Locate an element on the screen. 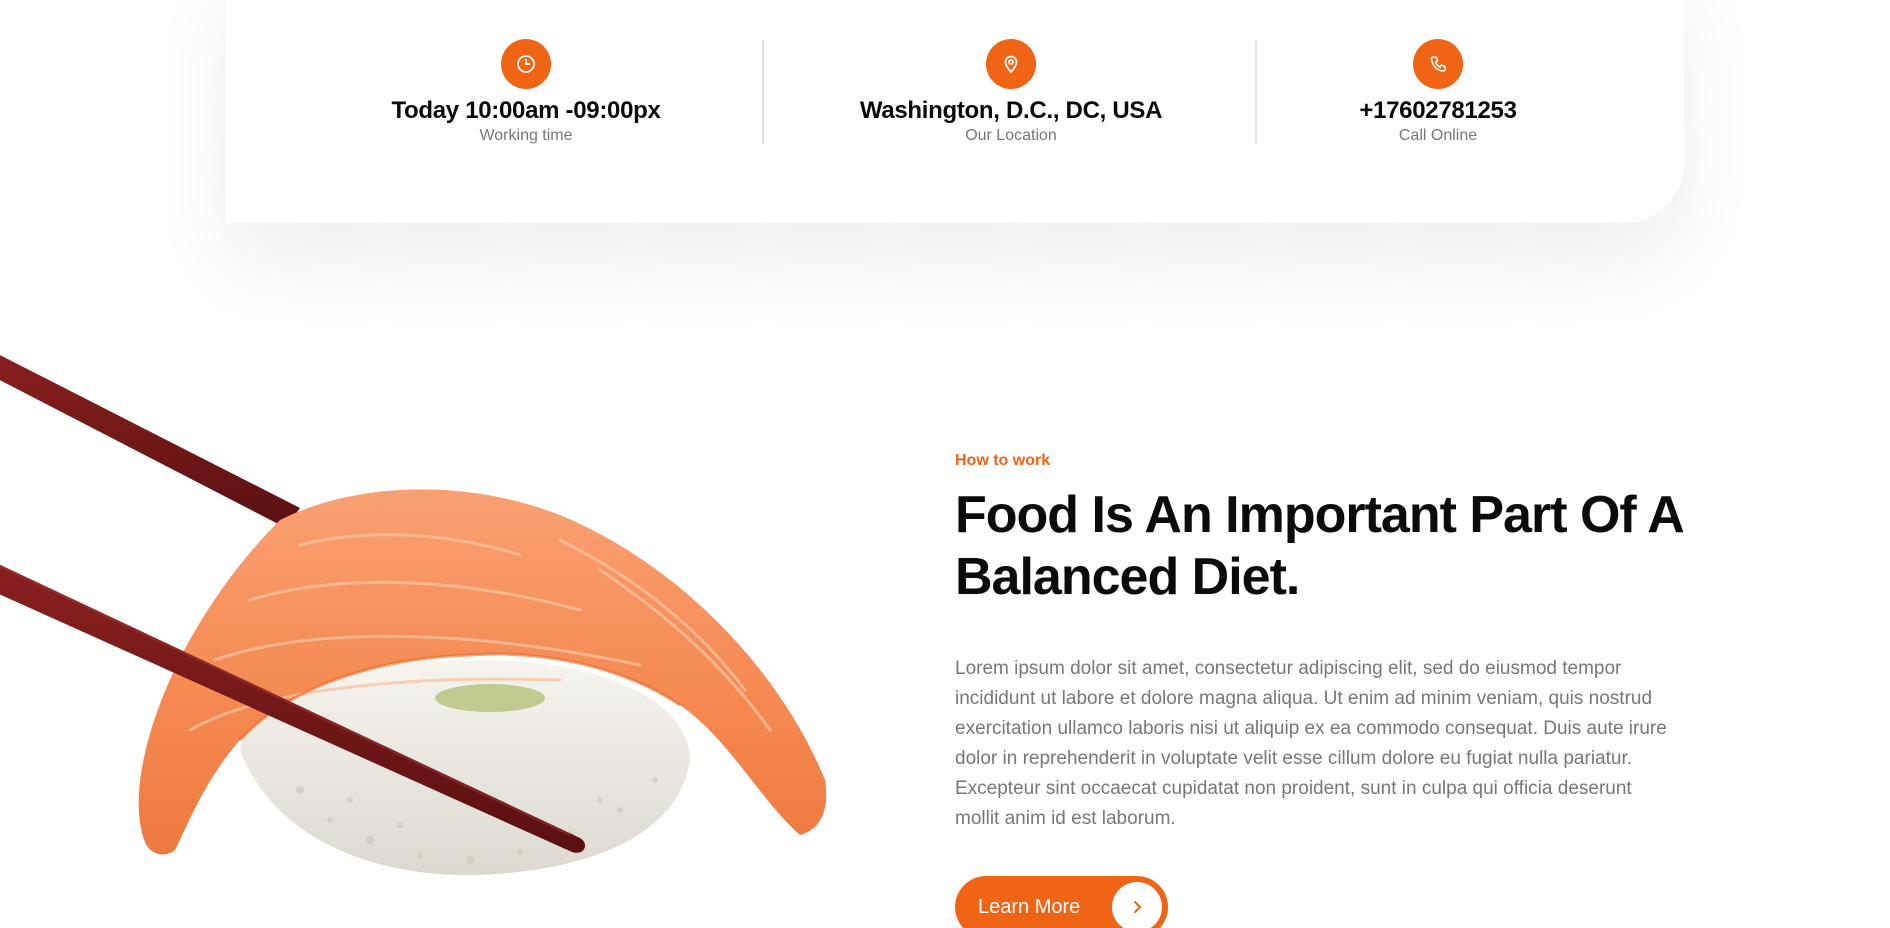 This screenshot has height=928, width=1890. clock-icon is located at coordinates (526, 64).